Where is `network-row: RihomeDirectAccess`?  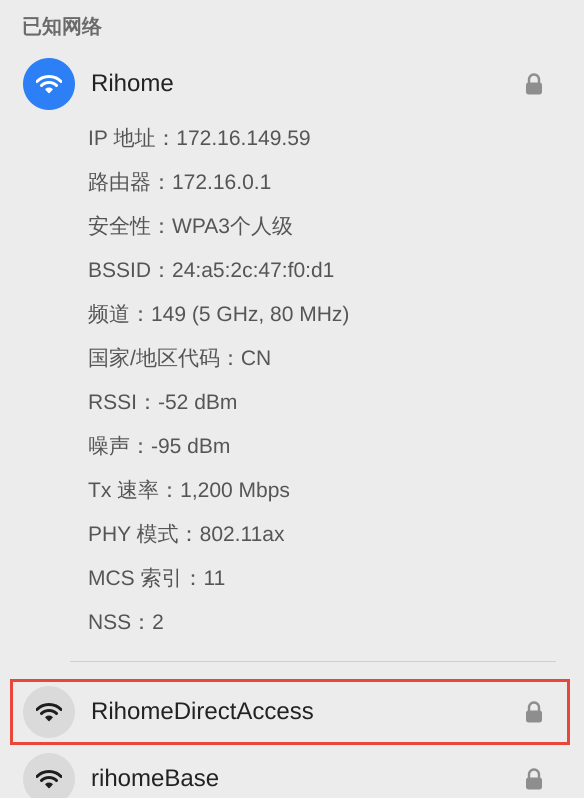
network-row: RihomeDirectAccess is located at coordinates (290, 712).